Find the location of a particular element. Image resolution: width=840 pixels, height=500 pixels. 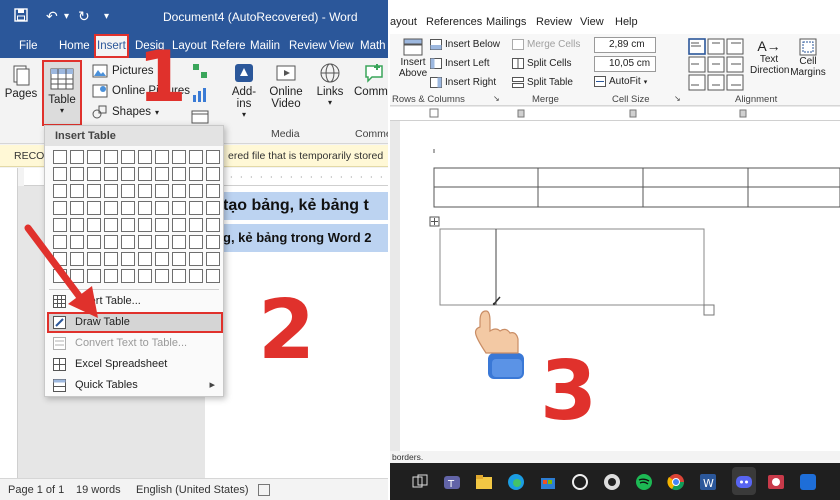

cell-margins-button: Cell Margins is located at coordinates (808, 58).